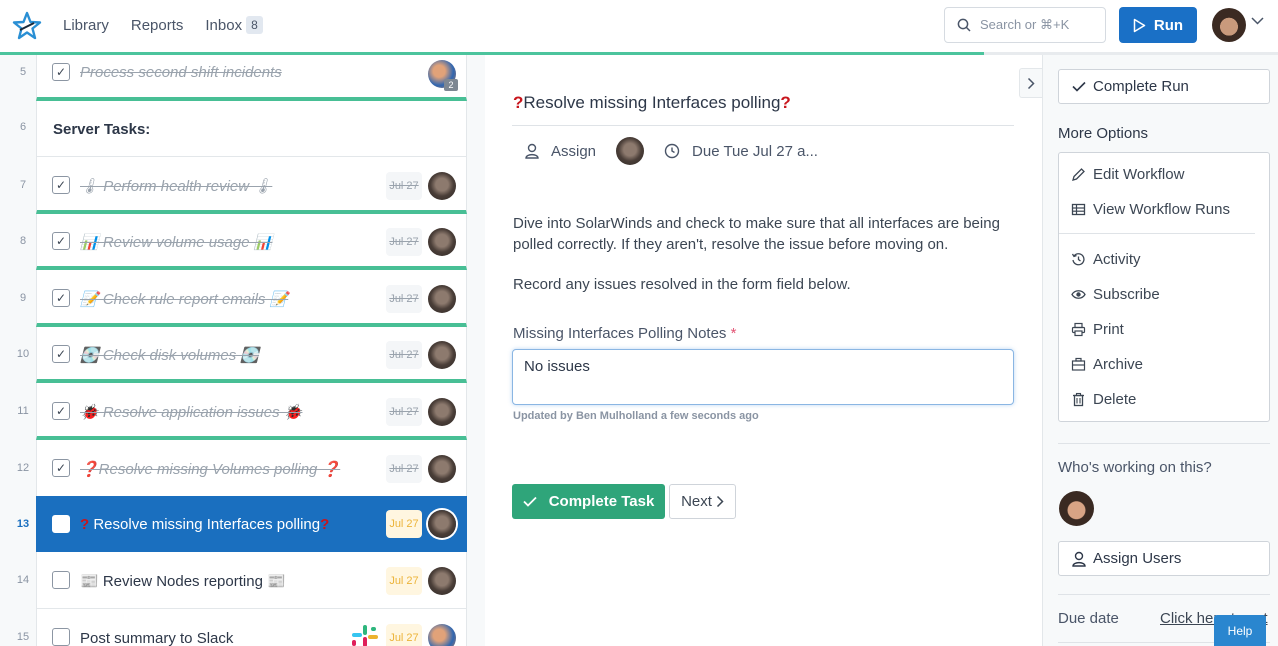 The width and height of the screenshot is (1278, 646). What do you see at coordinates (210, 469) in the screenshot?
I see `task-title: ❓Resolve missing Volumes polling ❓` at bounding box center [210, 469].